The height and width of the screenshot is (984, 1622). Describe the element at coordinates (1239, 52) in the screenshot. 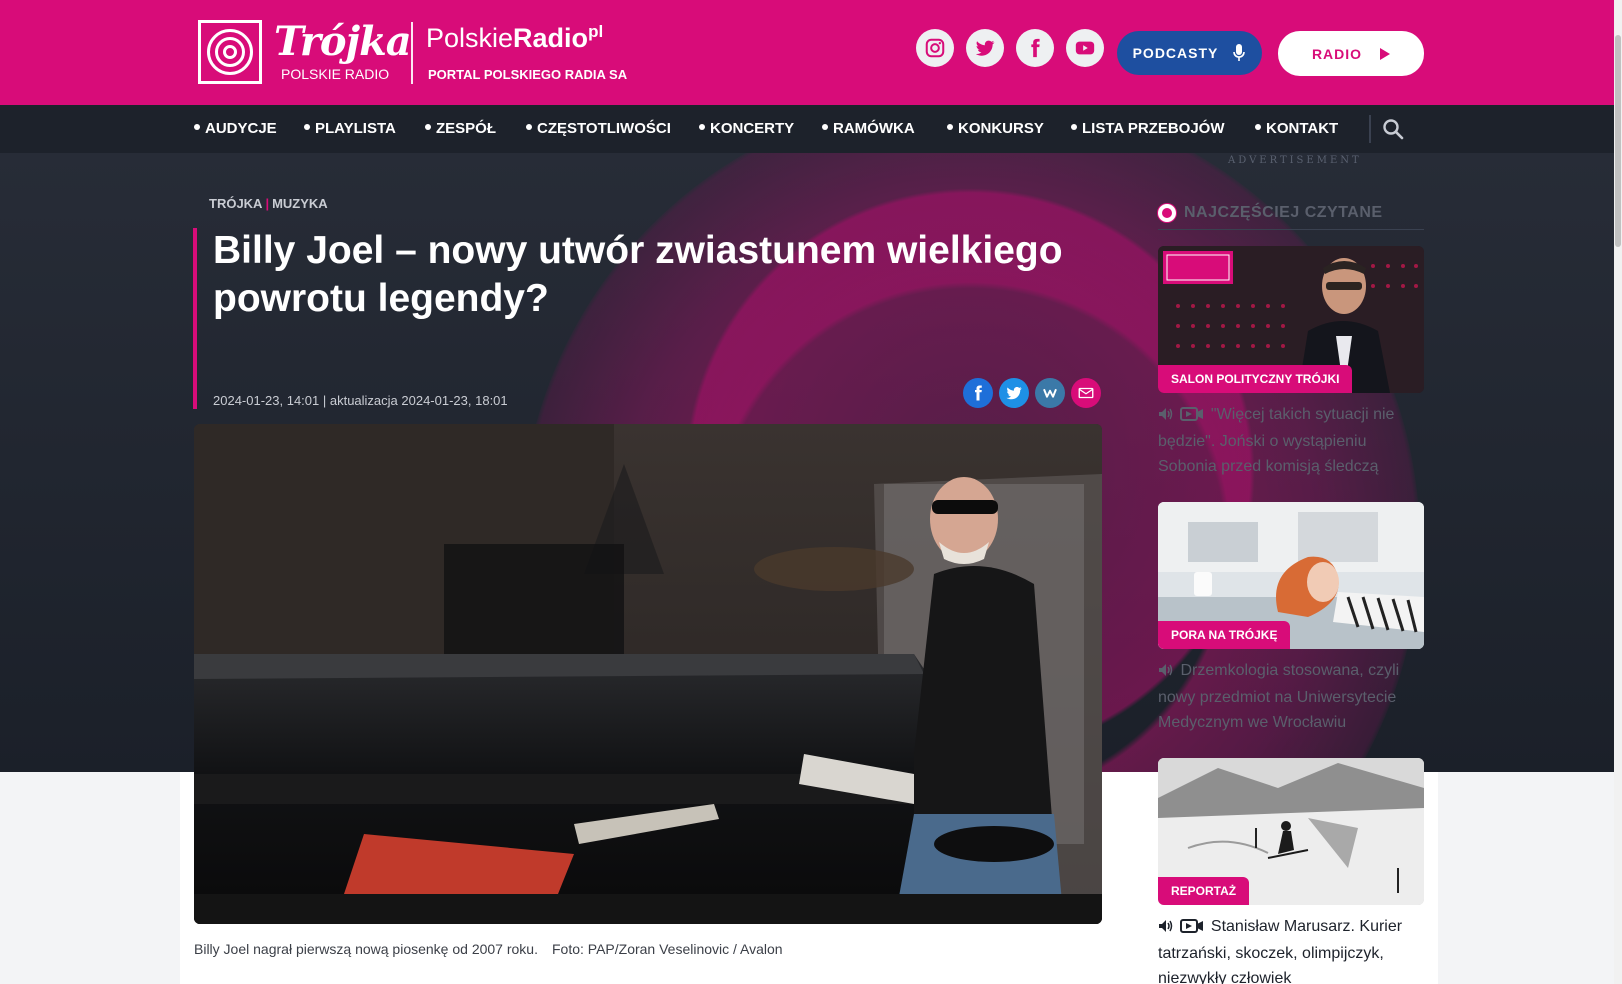

I see `microphone-icon` at that location.